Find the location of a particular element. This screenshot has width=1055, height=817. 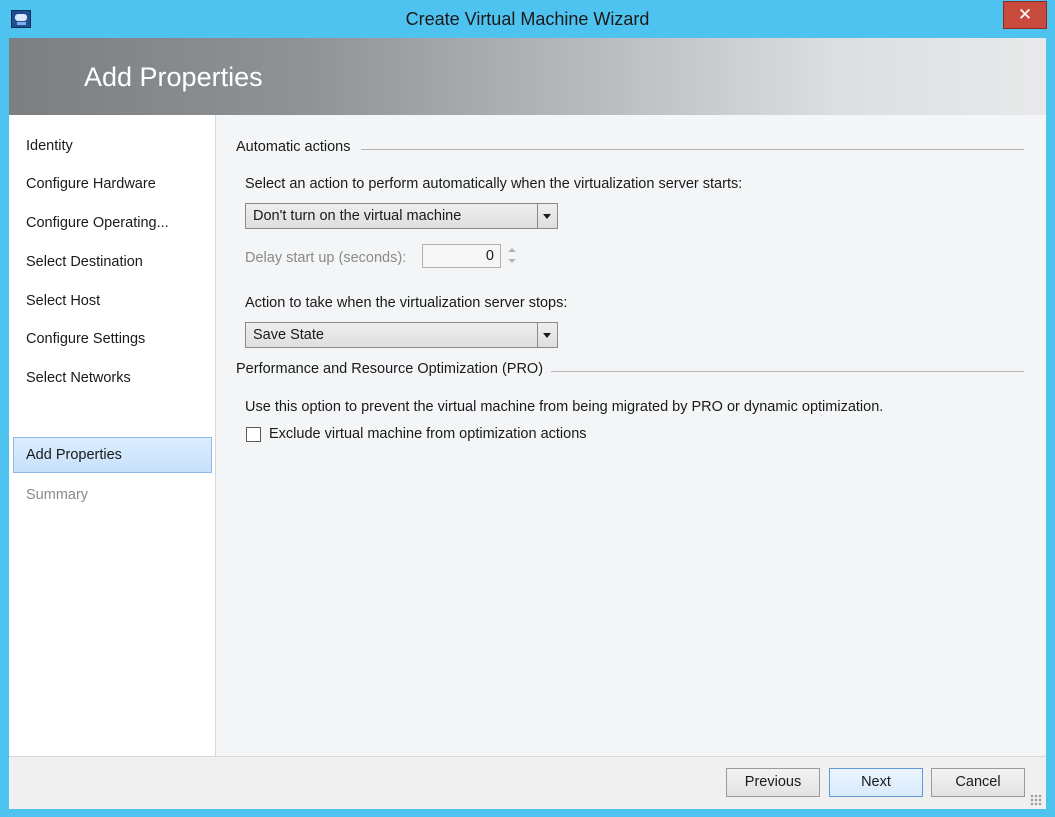

nav-item-add-properties: Add Properties is located at coordinates (112, 455).